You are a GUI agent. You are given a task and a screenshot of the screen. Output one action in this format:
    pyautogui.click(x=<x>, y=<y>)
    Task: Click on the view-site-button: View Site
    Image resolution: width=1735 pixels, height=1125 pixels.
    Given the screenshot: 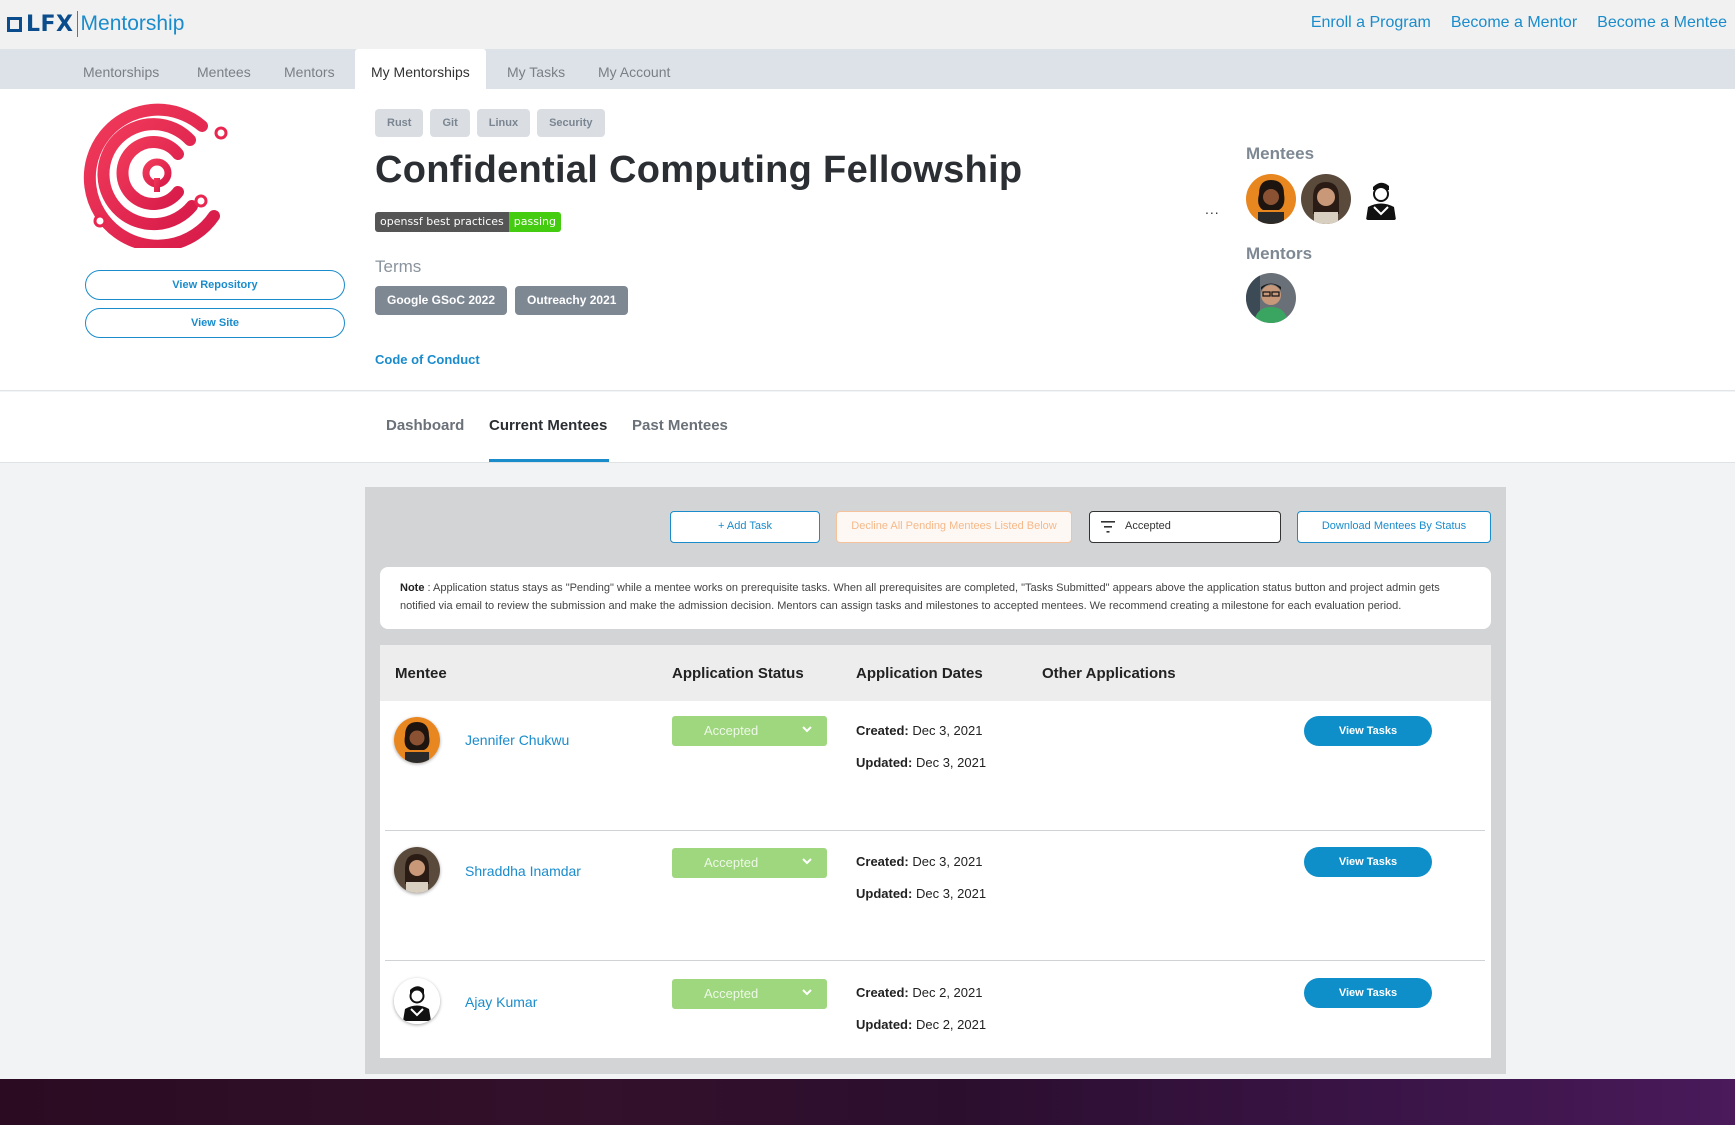 What is the action you would take?
    pyautogui.click(x=215, y=323)
    